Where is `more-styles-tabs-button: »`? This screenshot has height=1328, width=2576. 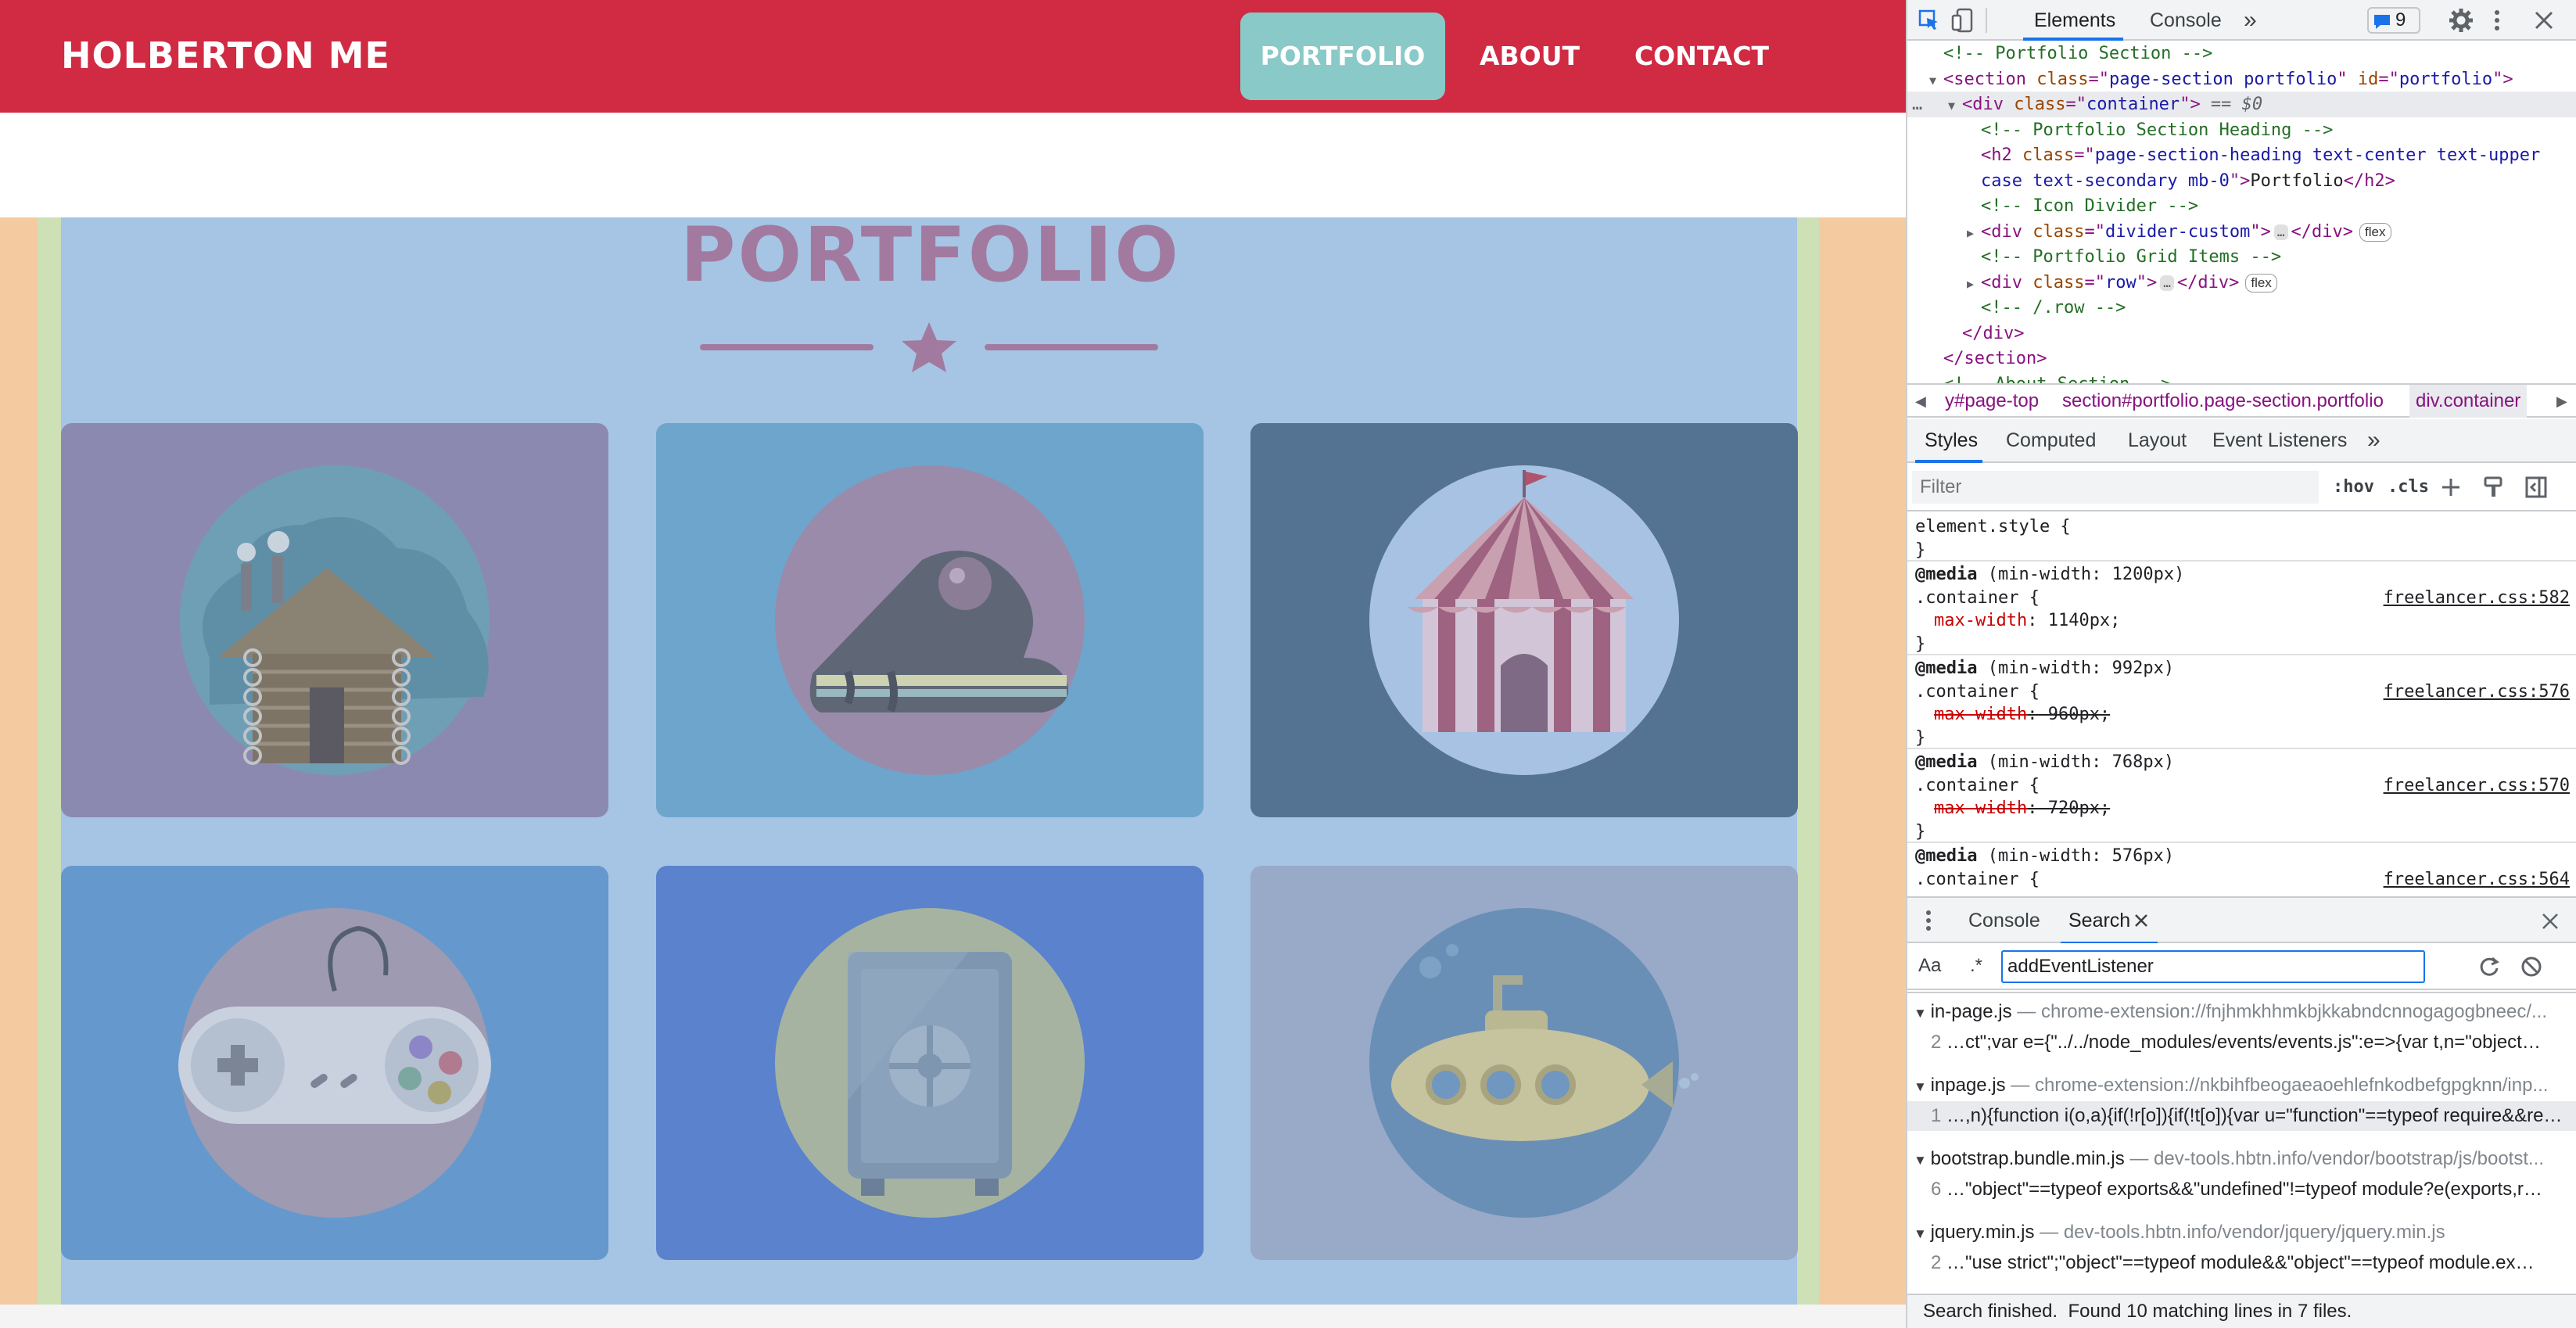 more-styles-tabs-button: » is located at coordinates (2373, 440).